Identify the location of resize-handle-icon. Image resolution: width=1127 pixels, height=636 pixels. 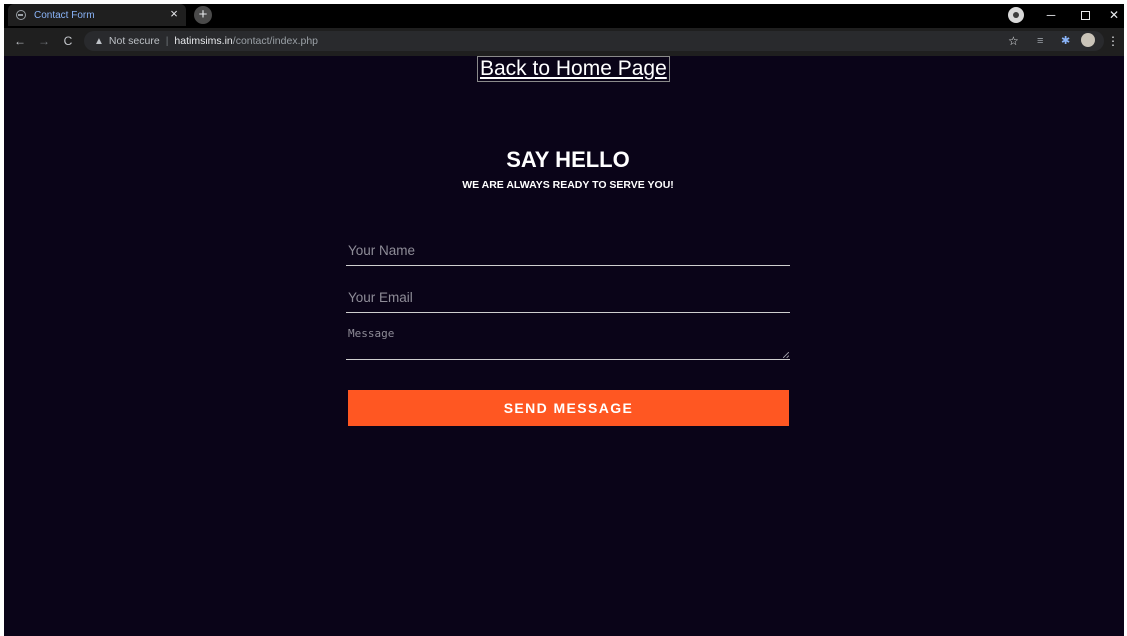
(786, 355).